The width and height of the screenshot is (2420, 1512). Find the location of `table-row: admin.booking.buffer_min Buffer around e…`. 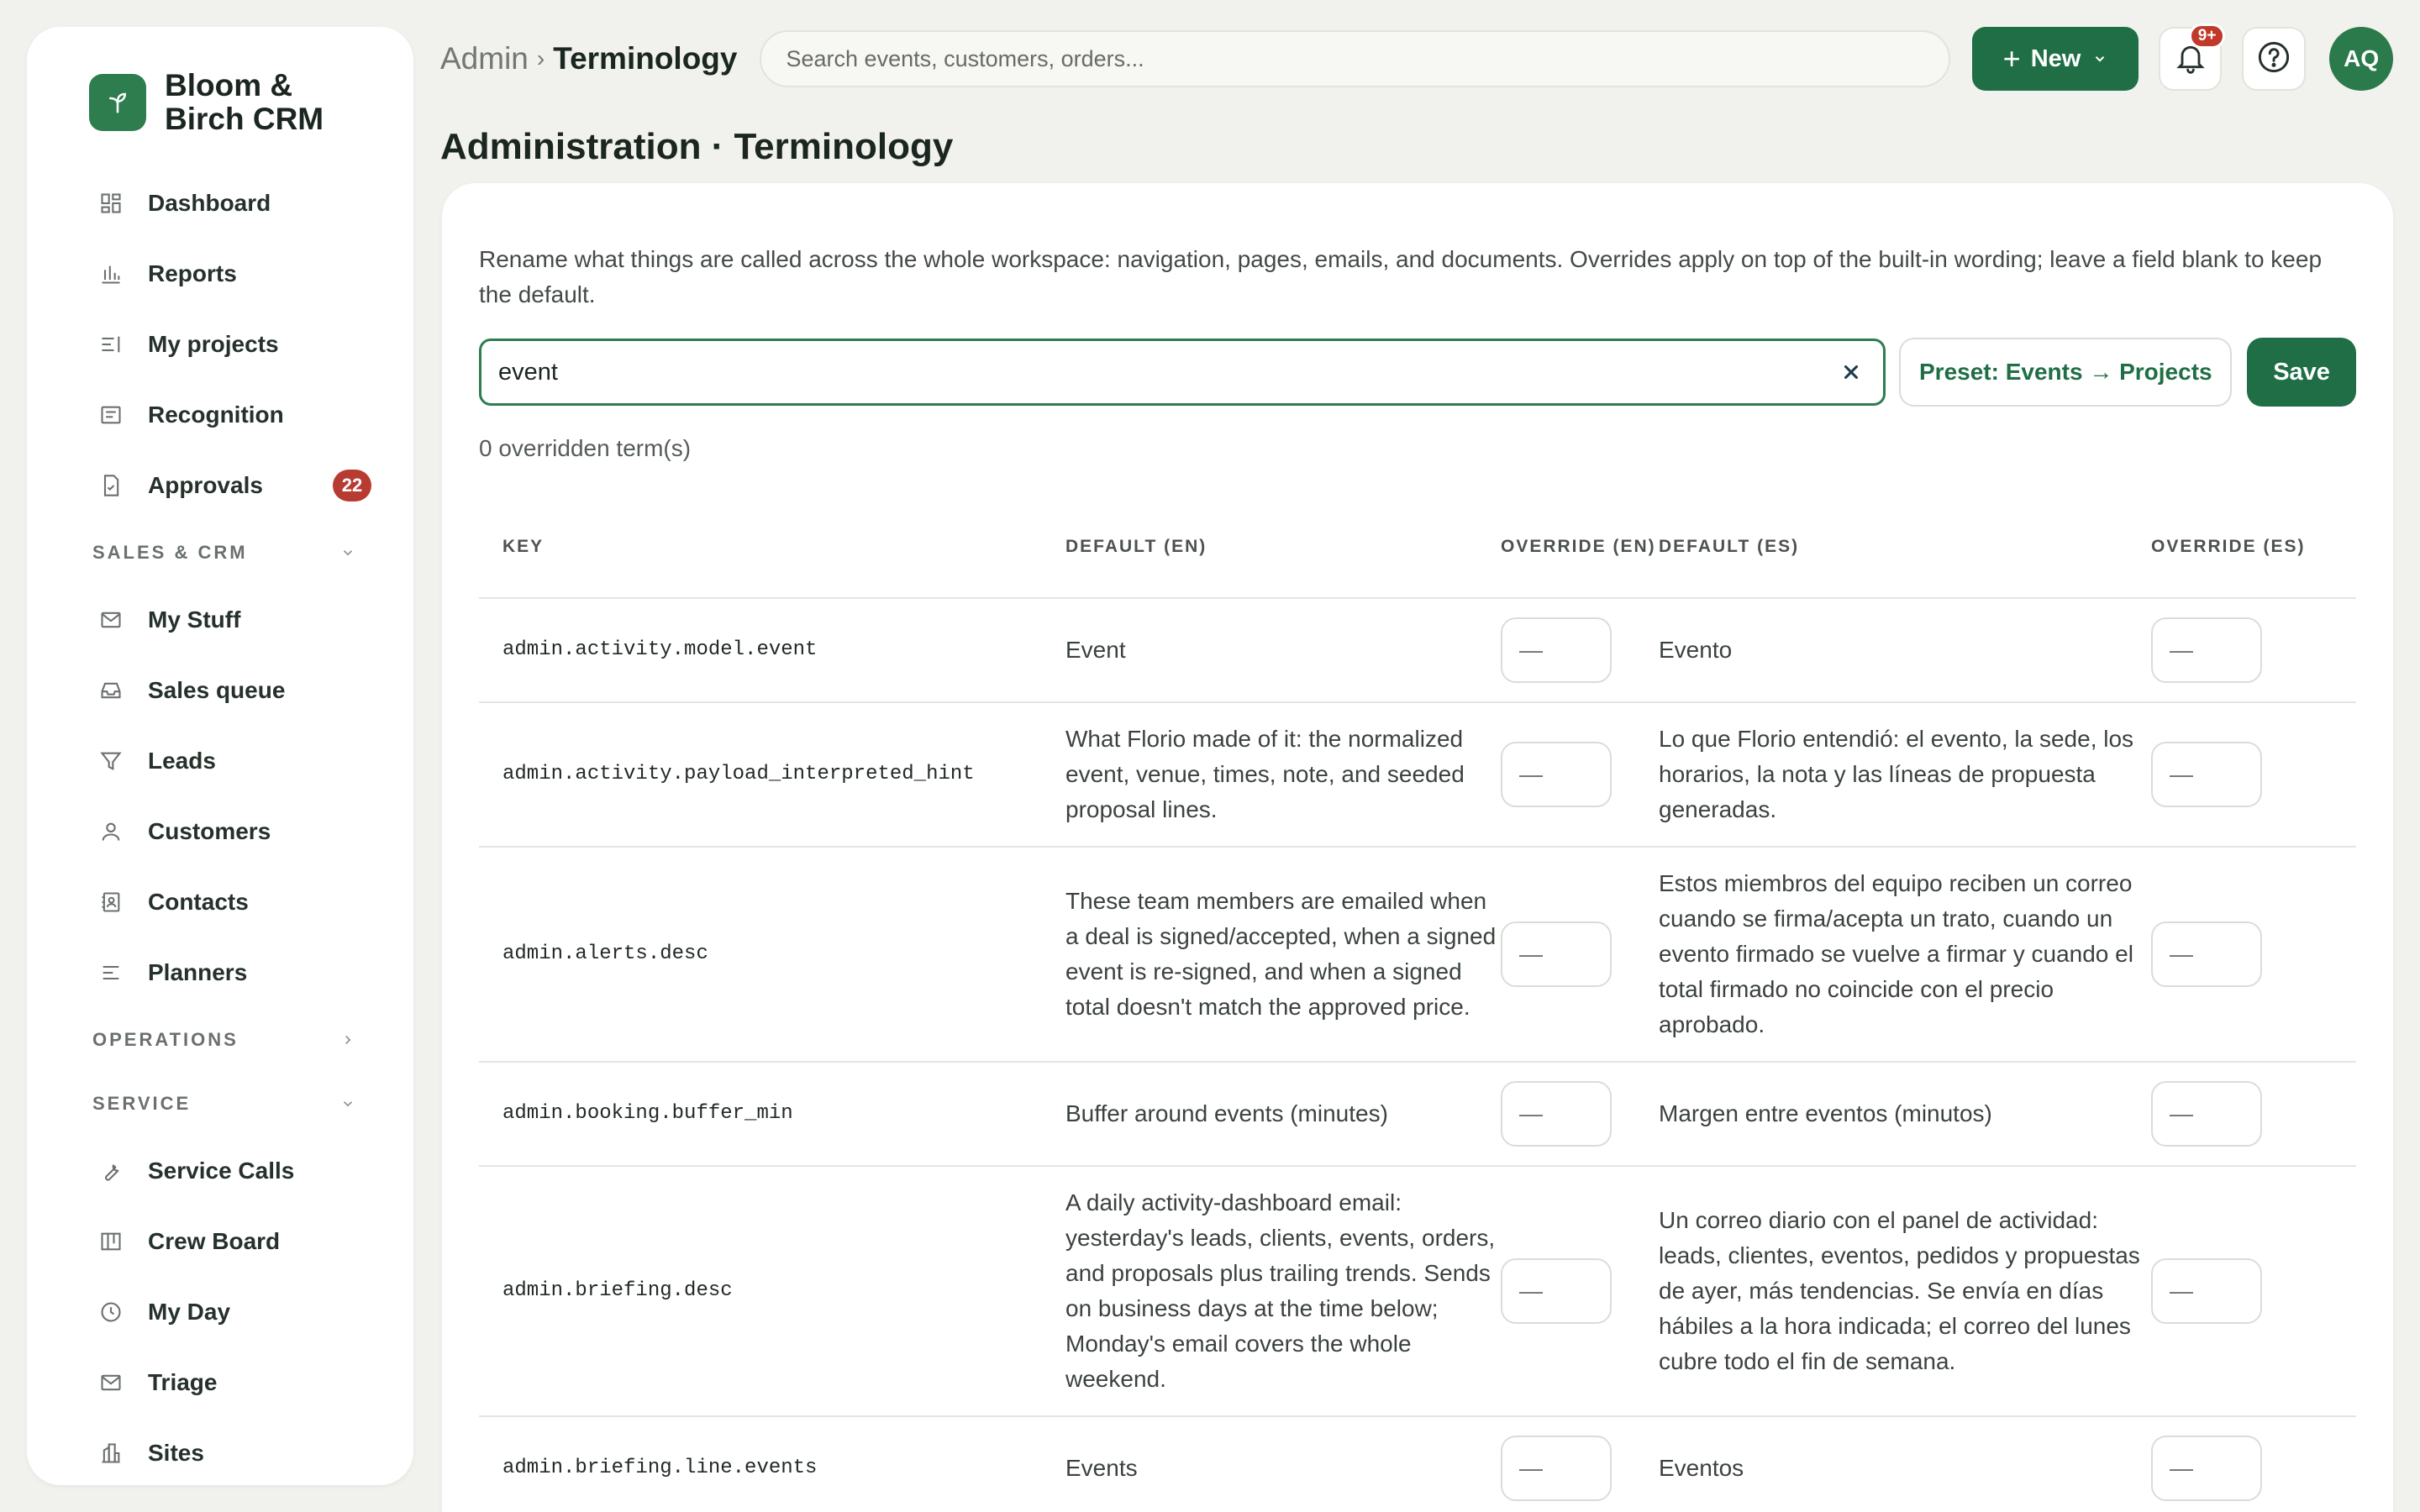

table-row: admin.booking.buffer_min Buffer around e… is located at coordinates (1417, 1114).